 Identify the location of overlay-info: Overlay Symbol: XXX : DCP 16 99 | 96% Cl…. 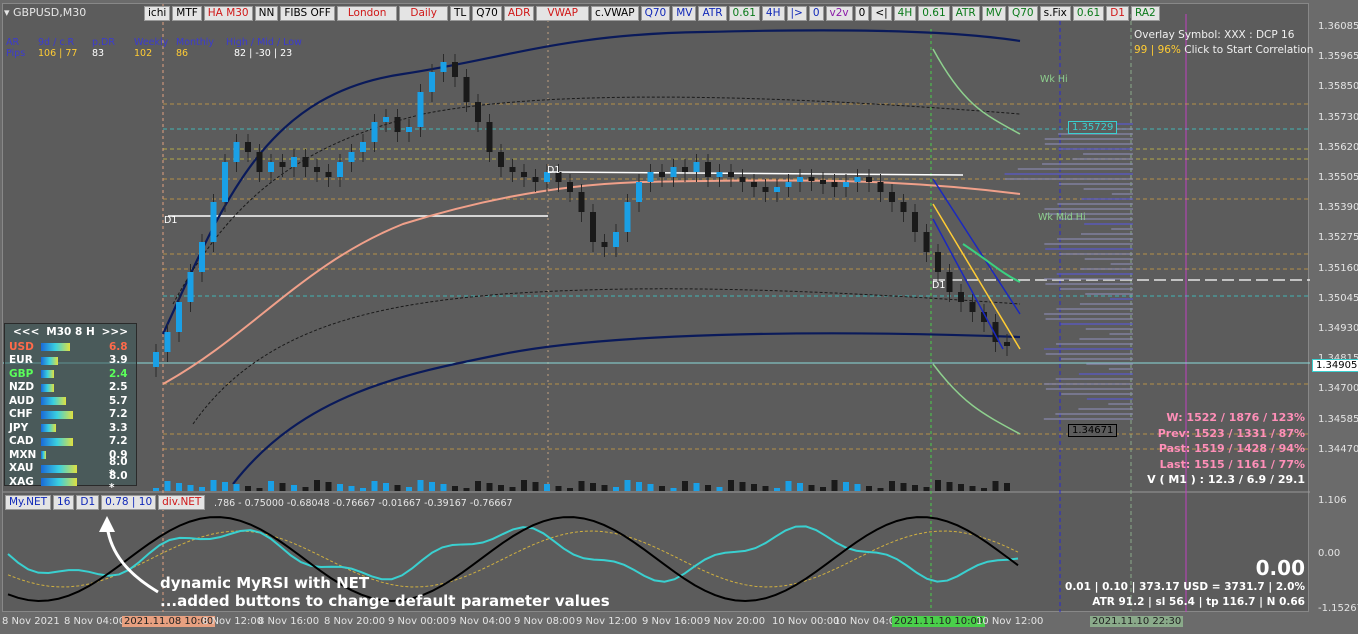
(1223, 43).